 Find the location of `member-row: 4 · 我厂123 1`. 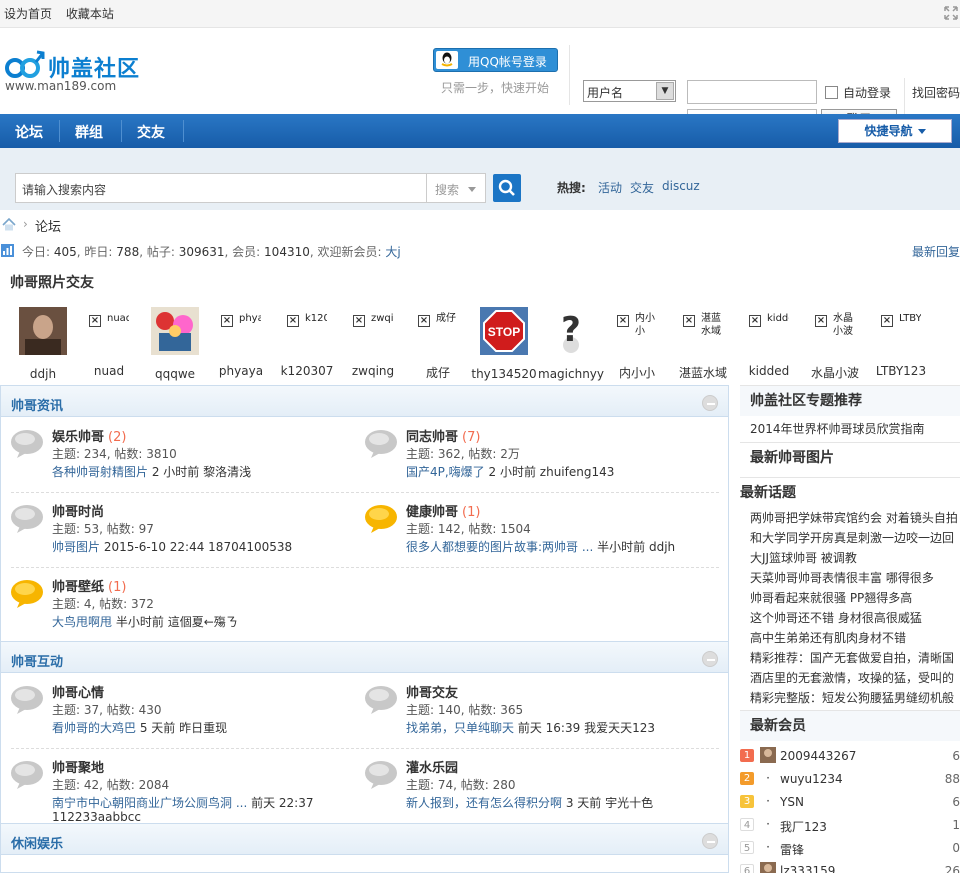

member-row: 4 · 我厂123 1 is located at coordinates (850, 825).